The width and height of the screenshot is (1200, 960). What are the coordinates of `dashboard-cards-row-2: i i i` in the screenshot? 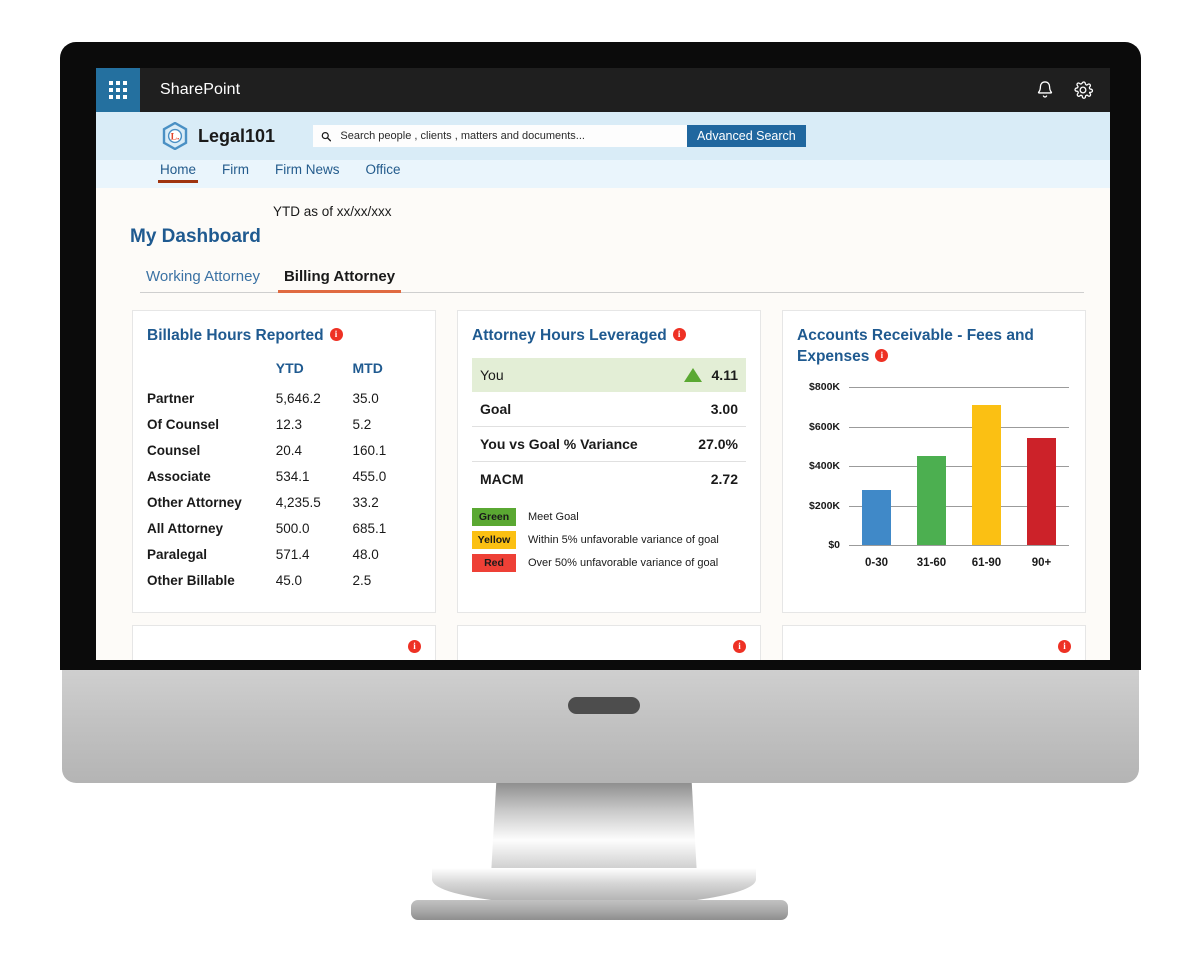 It's located at (609, 642).